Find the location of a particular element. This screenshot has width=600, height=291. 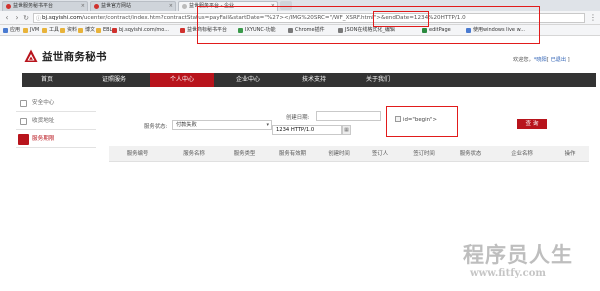

browser-tab-0: 益世服务秘书平台 × is located at coordinates (45, 6).